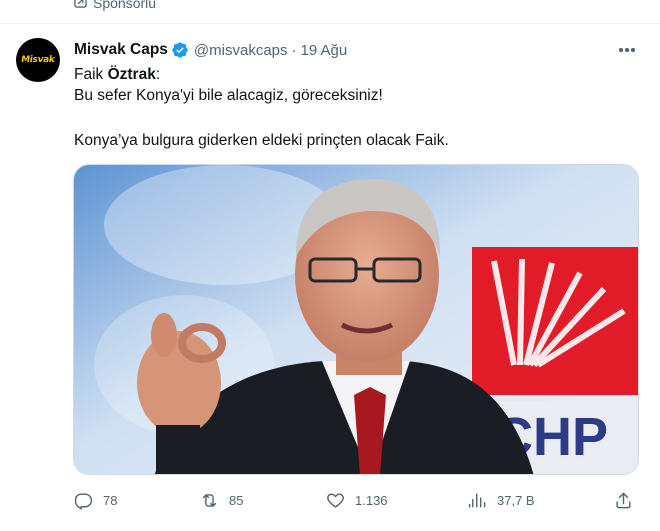 Image resolution: width=660 pixels, height=531 pixels. What do you see at coordinates (95, 500) in the screenshot?
I see `reply-button: 78` at bounding box center [95, 500].